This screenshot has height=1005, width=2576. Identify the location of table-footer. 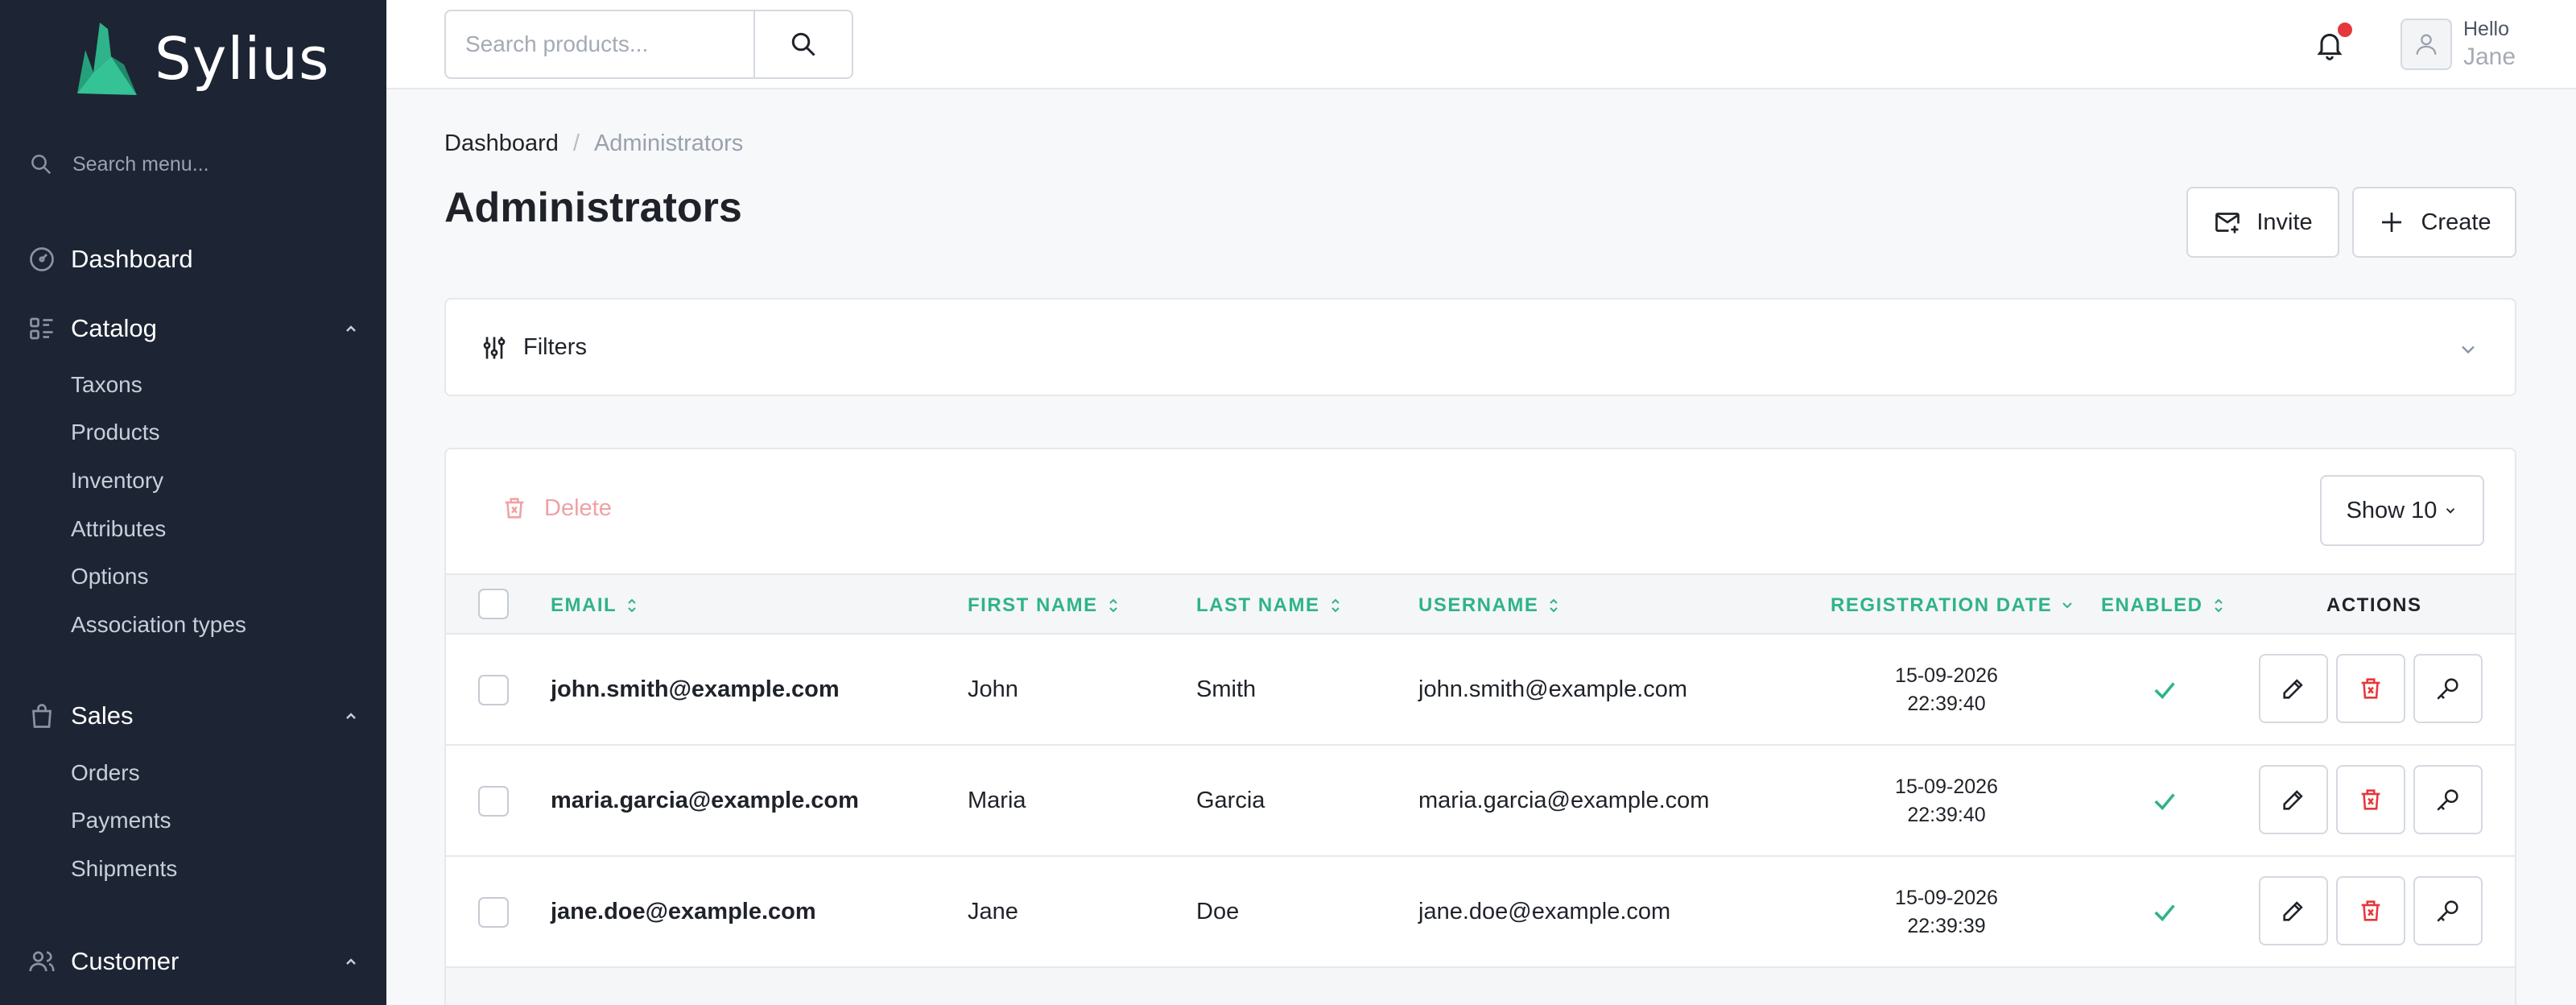
(1480, 986).